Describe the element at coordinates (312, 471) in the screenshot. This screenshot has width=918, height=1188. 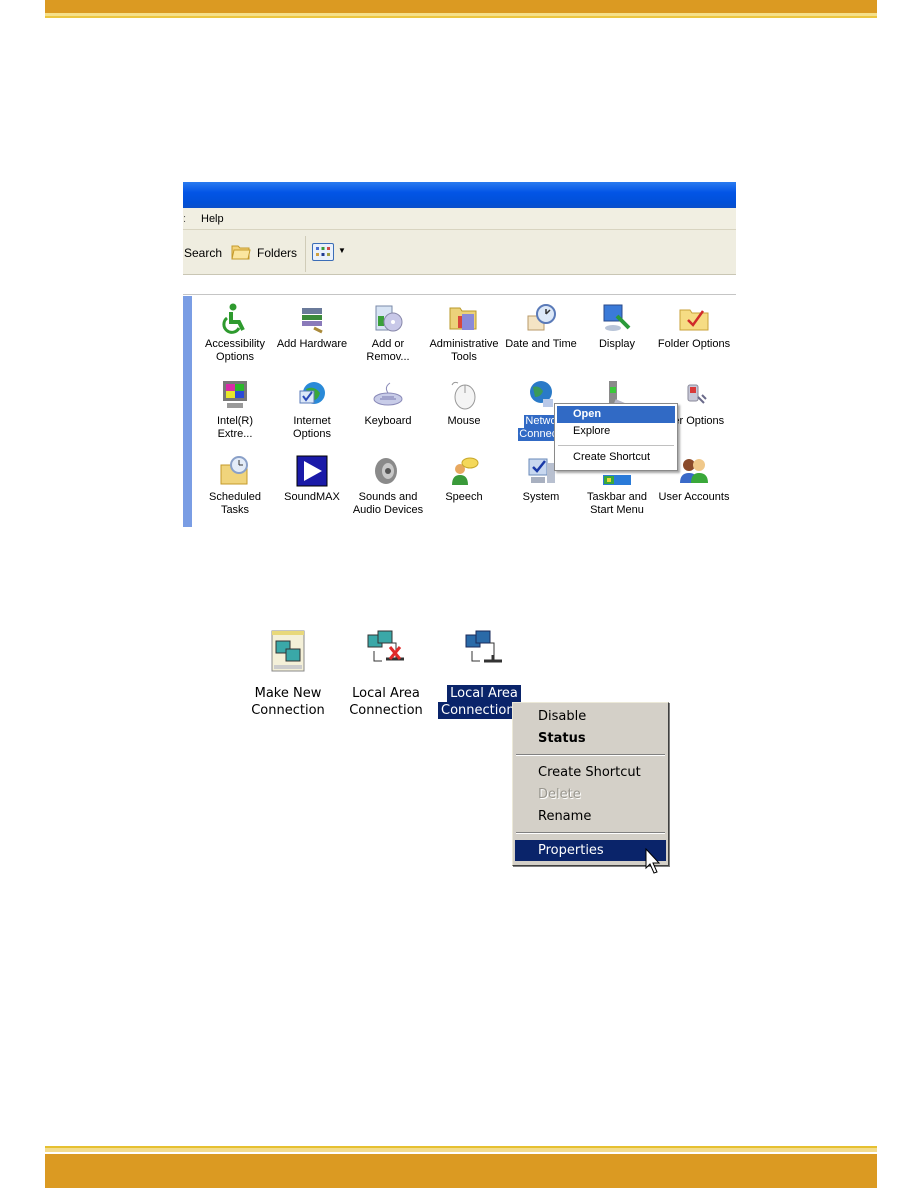
I see `soundmax-icon` at that location.